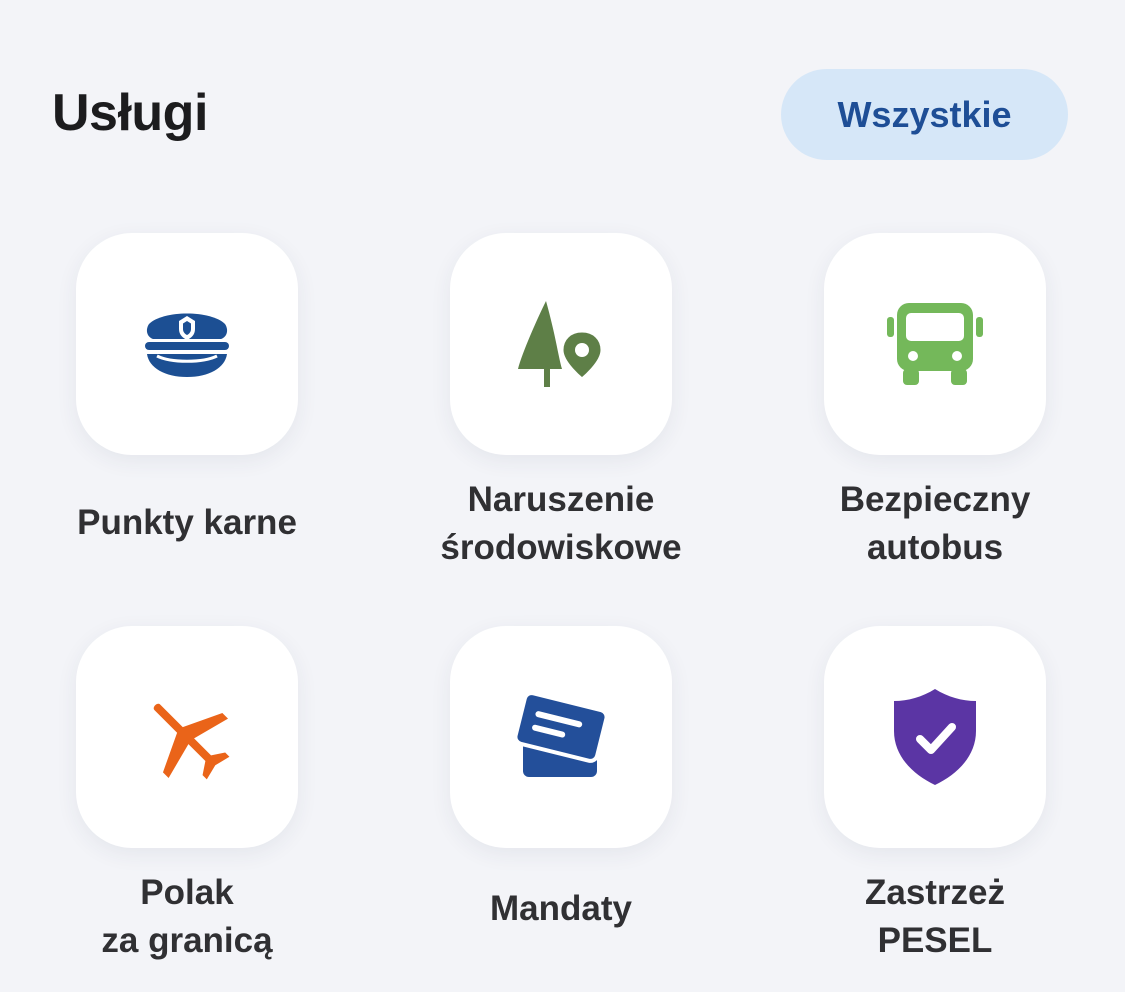 This screenshot has height=992, width=1125. I want to click on tickets-icon, so click(561, 734).